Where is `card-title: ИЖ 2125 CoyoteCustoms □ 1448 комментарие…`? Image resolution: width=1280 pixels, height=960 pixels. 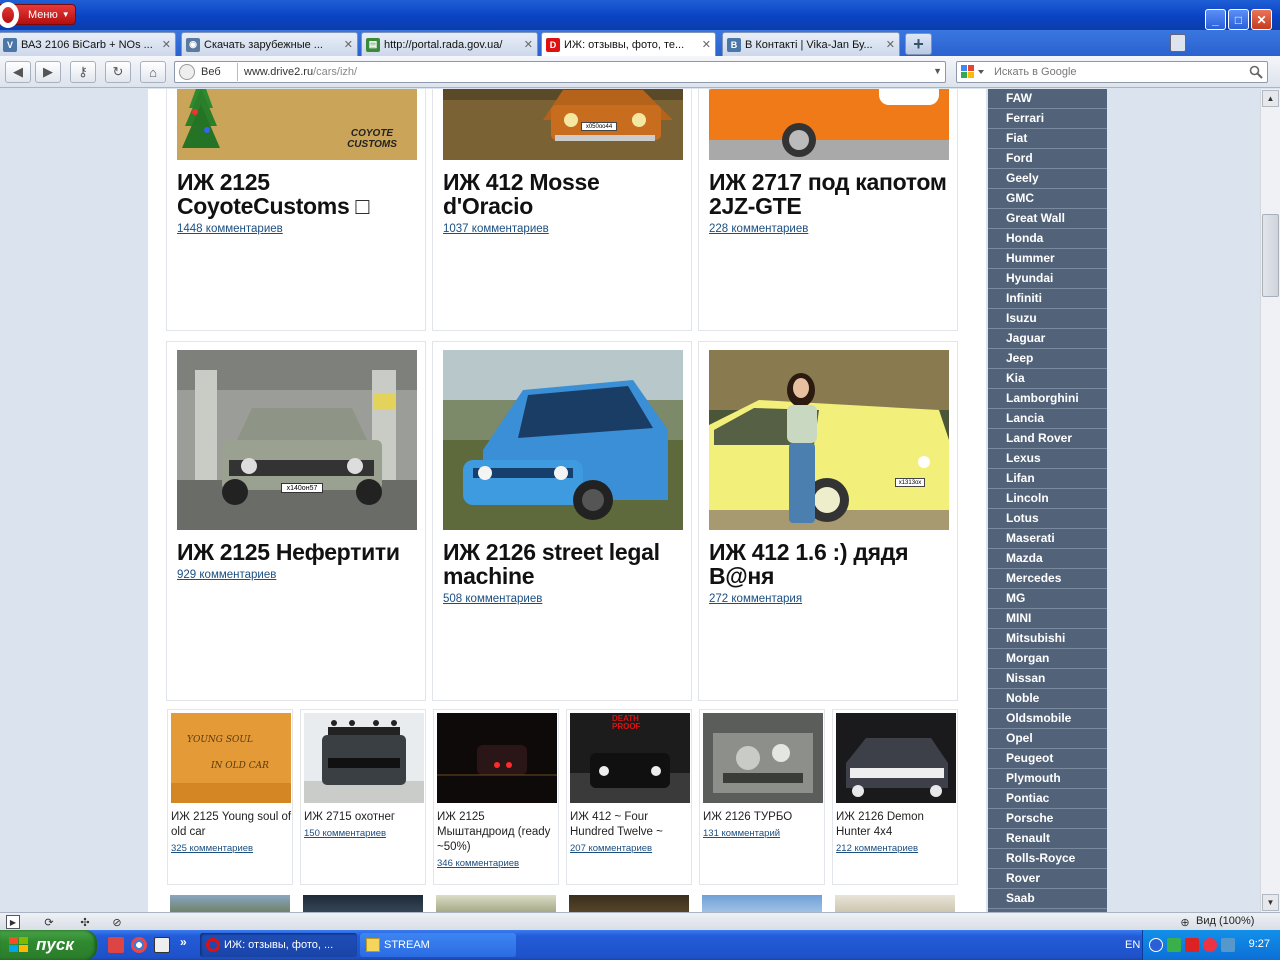 card-title: ИЖ 2125 CoyoteCustoms □ 1448 комментарие… is located at coordinates (299, 203).